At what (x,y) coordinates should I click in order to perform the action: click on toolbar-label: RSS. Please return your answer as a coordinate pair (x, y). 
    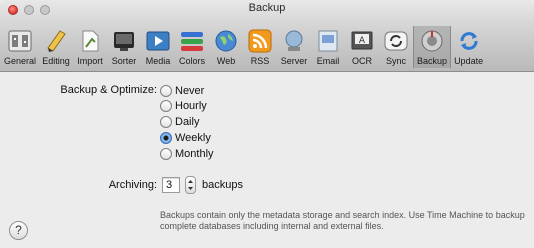
    Looking at the image, I should click on (260, 61).